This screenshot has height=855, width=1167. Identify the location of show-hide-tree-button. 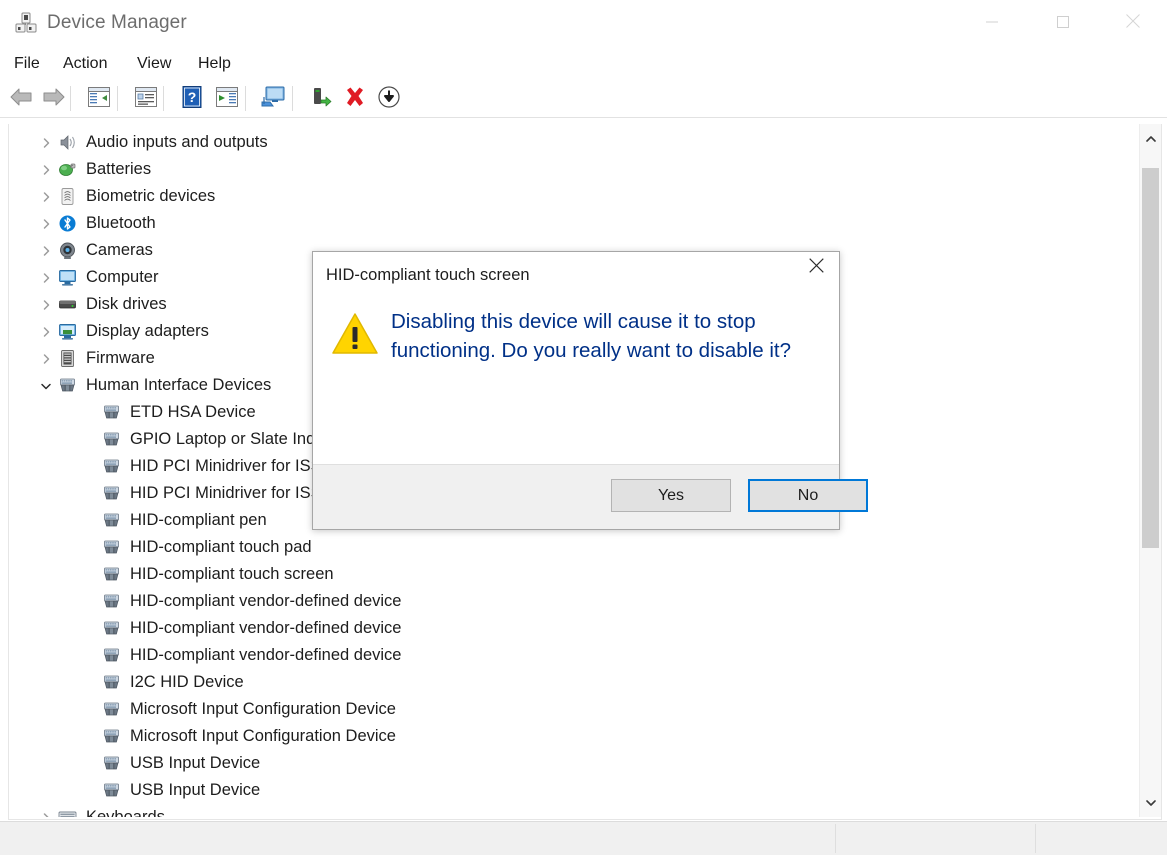
(99, 99).